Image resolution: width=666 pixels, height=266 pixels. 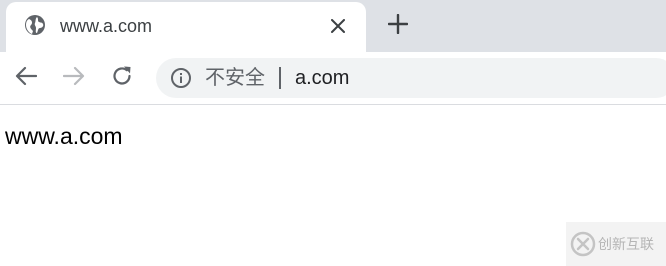 What do you see at coordinates (235, 78) in the screenshot?
I see `security-label: 不安全` at bounding box center [235, 78].